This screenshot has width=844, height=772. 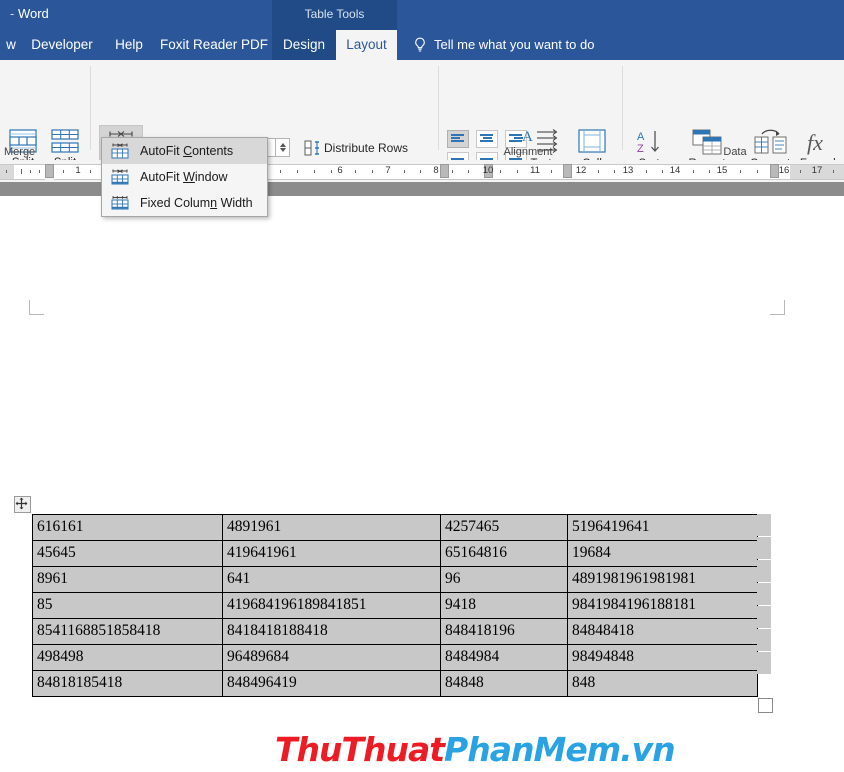 I want to click on contextual-tools-band: Table Tools, so click(x=334, y=15).